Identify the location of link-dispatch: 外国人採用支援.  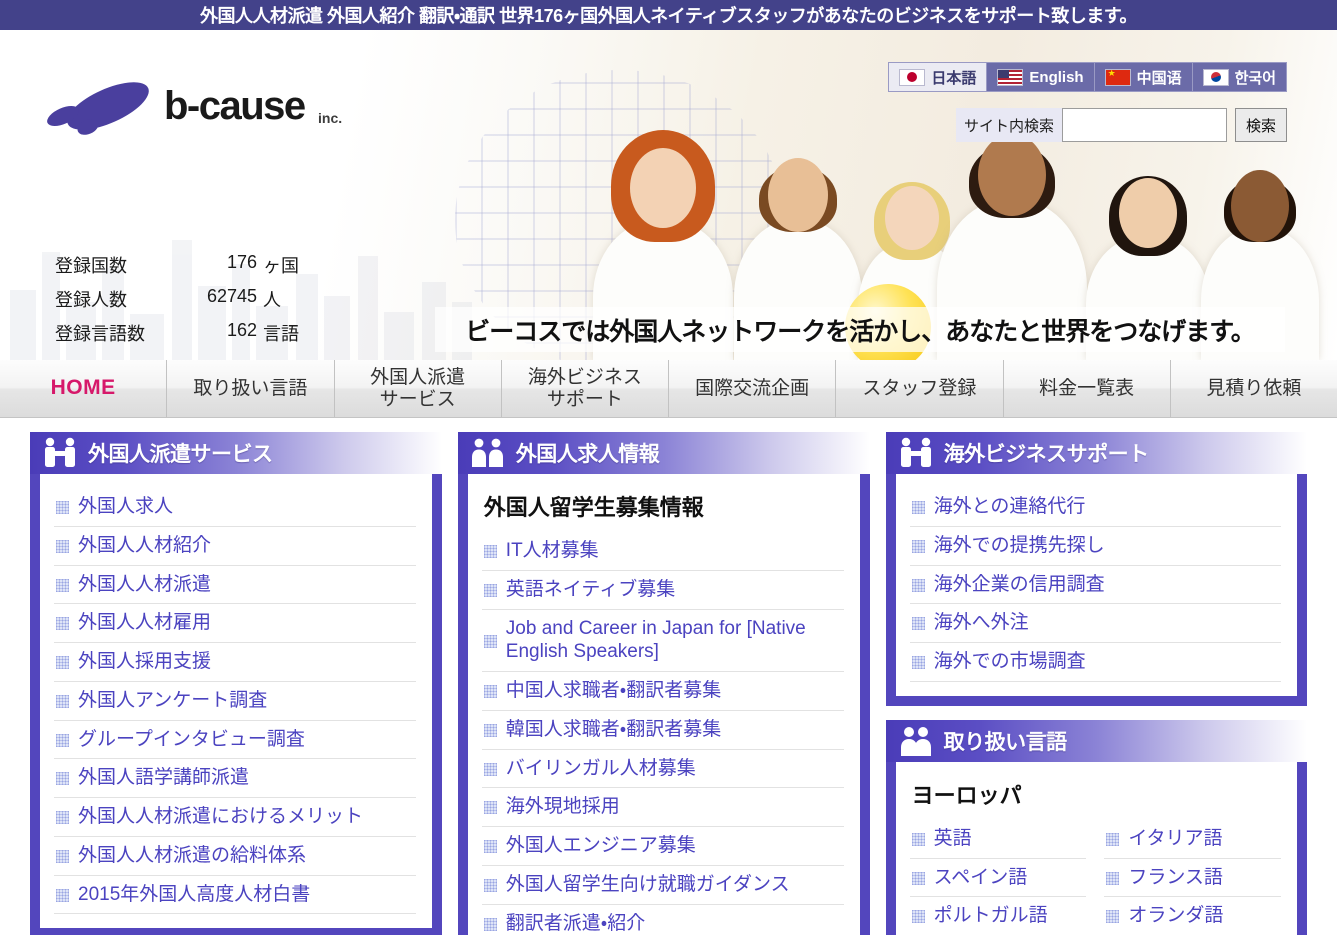
(235, 662).